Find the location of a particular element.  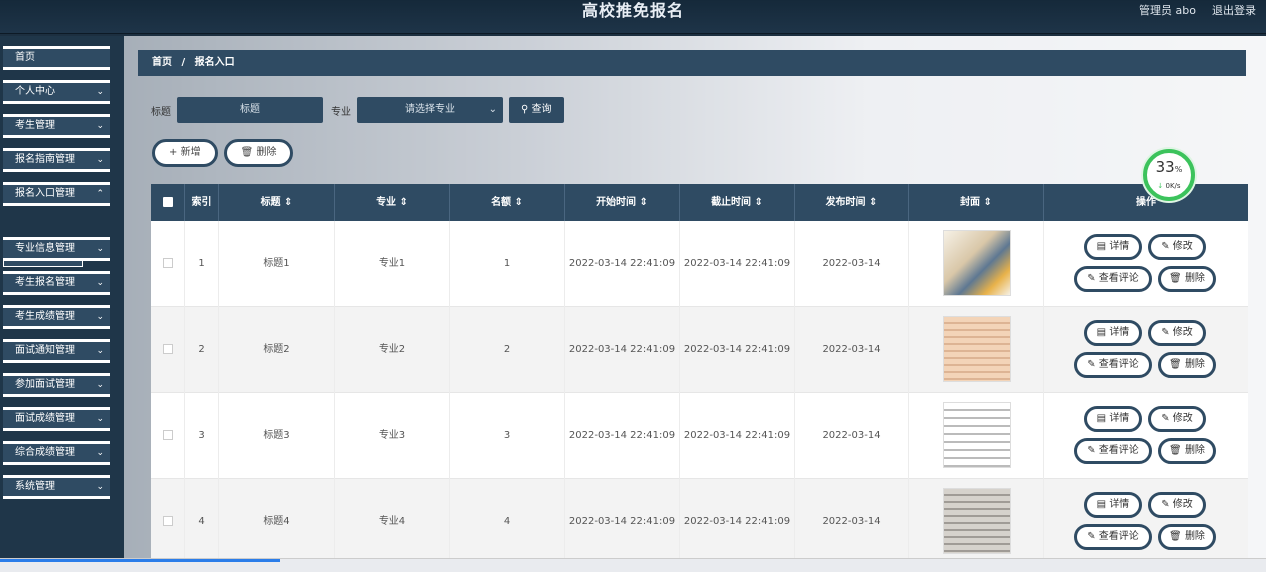

cell-quota: 3 is located at coordinates (507, 436).